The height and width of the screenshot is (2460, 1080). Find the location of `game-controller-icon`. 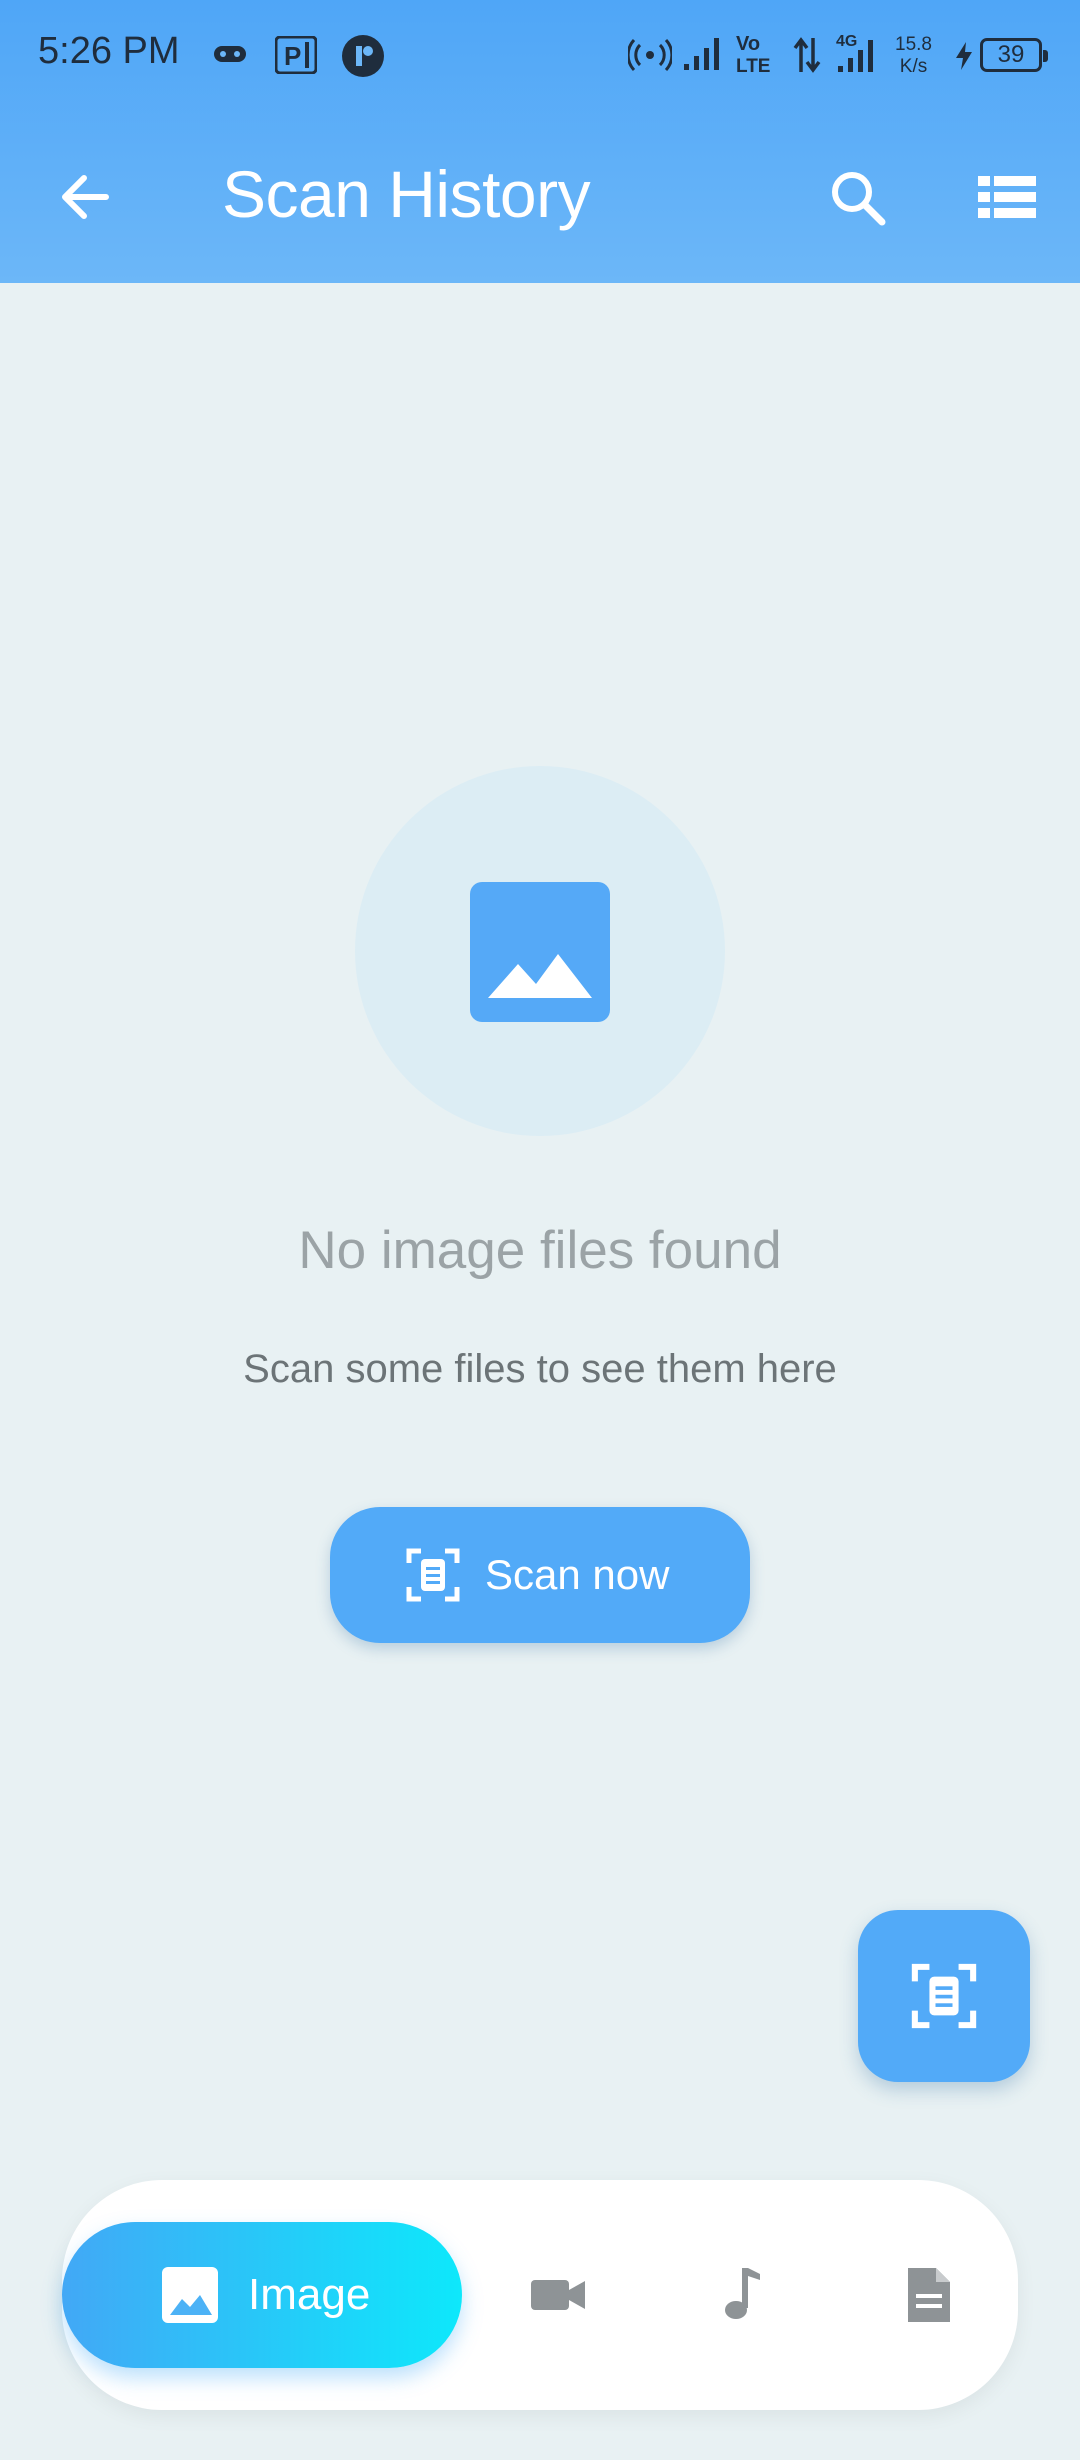

game-controller-icon is located at coordinates (230, 56).